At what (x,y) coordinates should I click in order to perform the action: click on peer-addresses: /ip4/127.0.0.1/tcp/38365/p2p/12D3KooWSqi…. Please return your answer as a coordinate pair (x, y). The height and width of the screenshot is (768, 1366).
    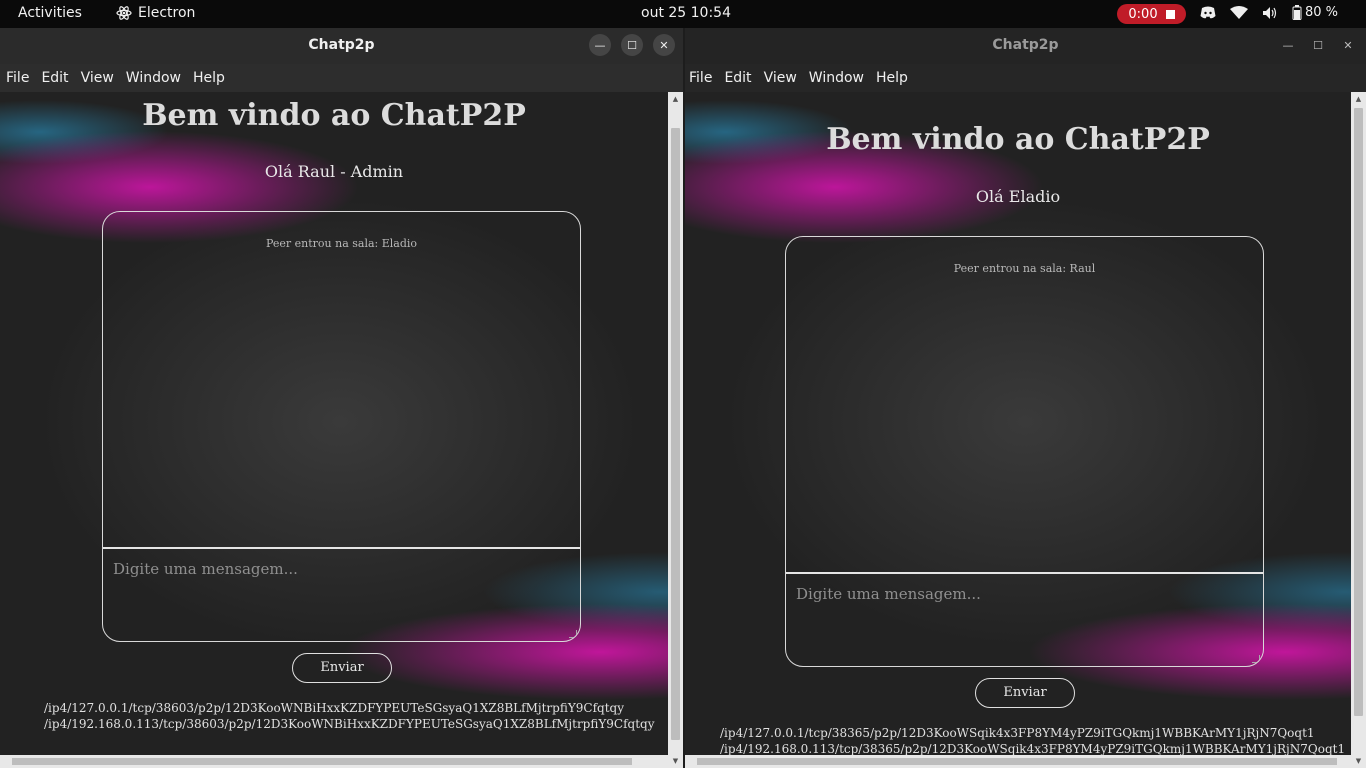
    Looking at the image, I should click on (1032, 741).